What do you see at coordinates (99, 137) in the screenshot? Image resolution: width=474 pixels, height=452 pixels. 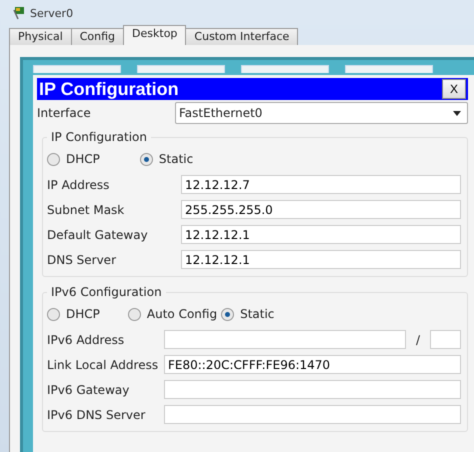 I see `group-title: IP Configuration` at bounding box center [99, 137].